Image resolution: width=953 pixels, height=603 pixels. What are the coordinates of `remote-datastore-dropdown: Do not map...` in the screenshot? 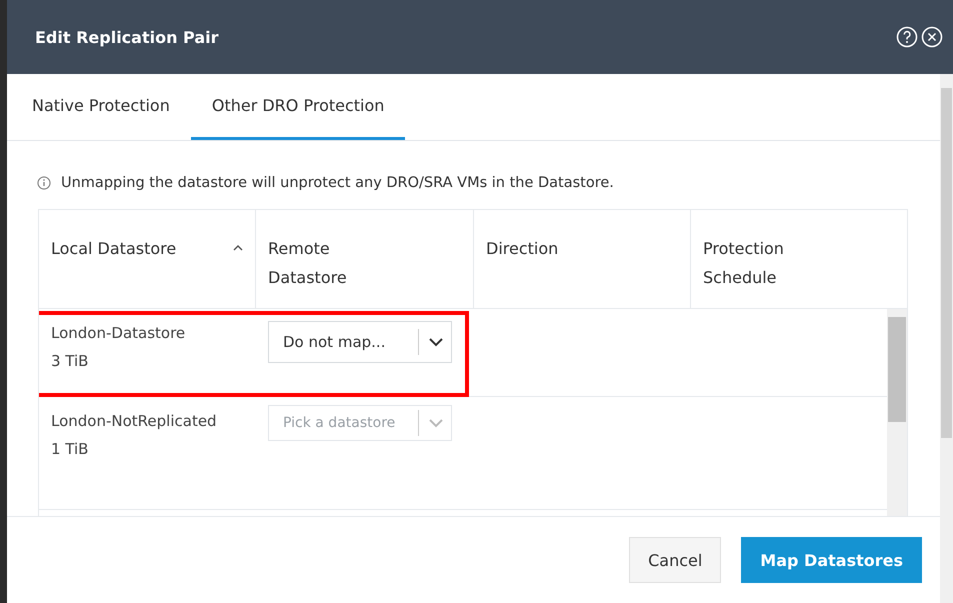 It's located at (360, 342).